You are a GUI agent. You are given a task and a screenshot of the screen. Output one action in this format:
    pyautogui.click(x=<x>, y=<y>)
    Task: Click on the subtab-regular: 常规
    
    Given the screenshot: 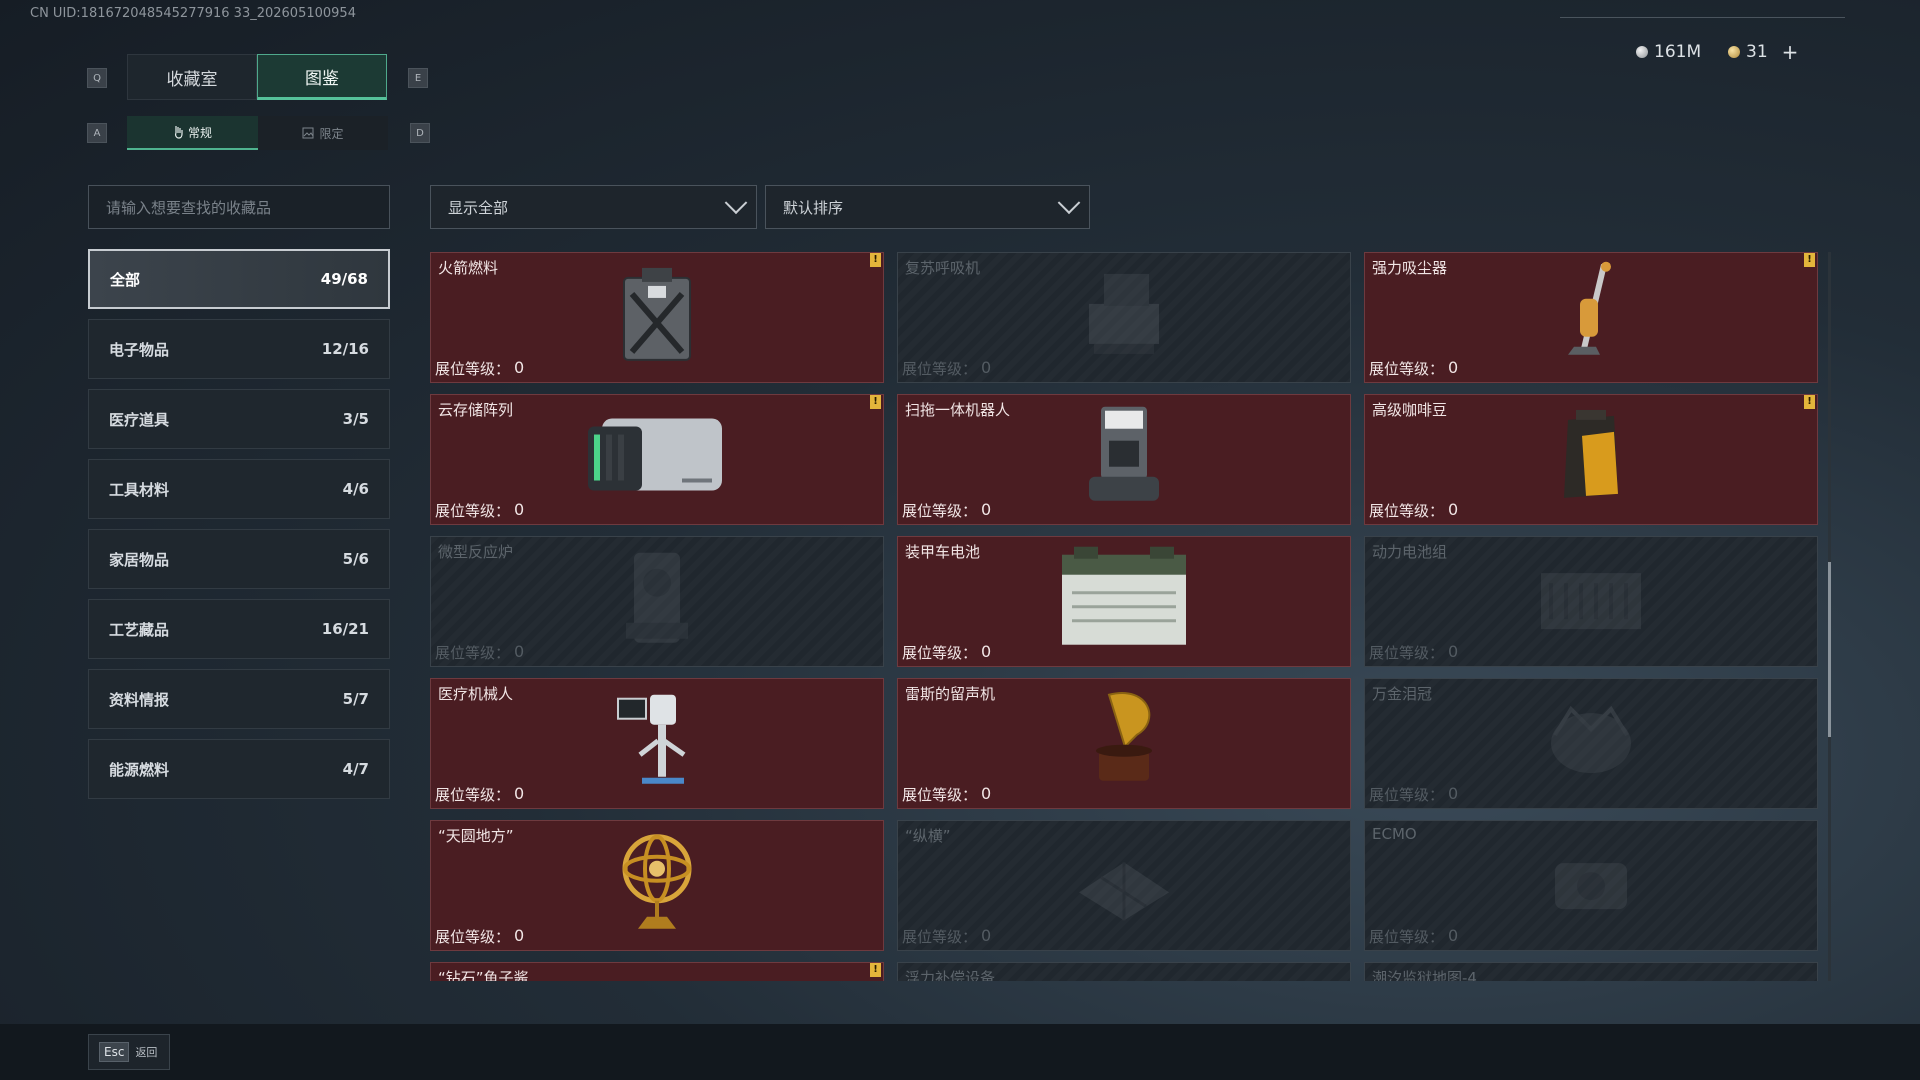 What is the action you would take?
    pyautogui.click(x=192, y=133)
    